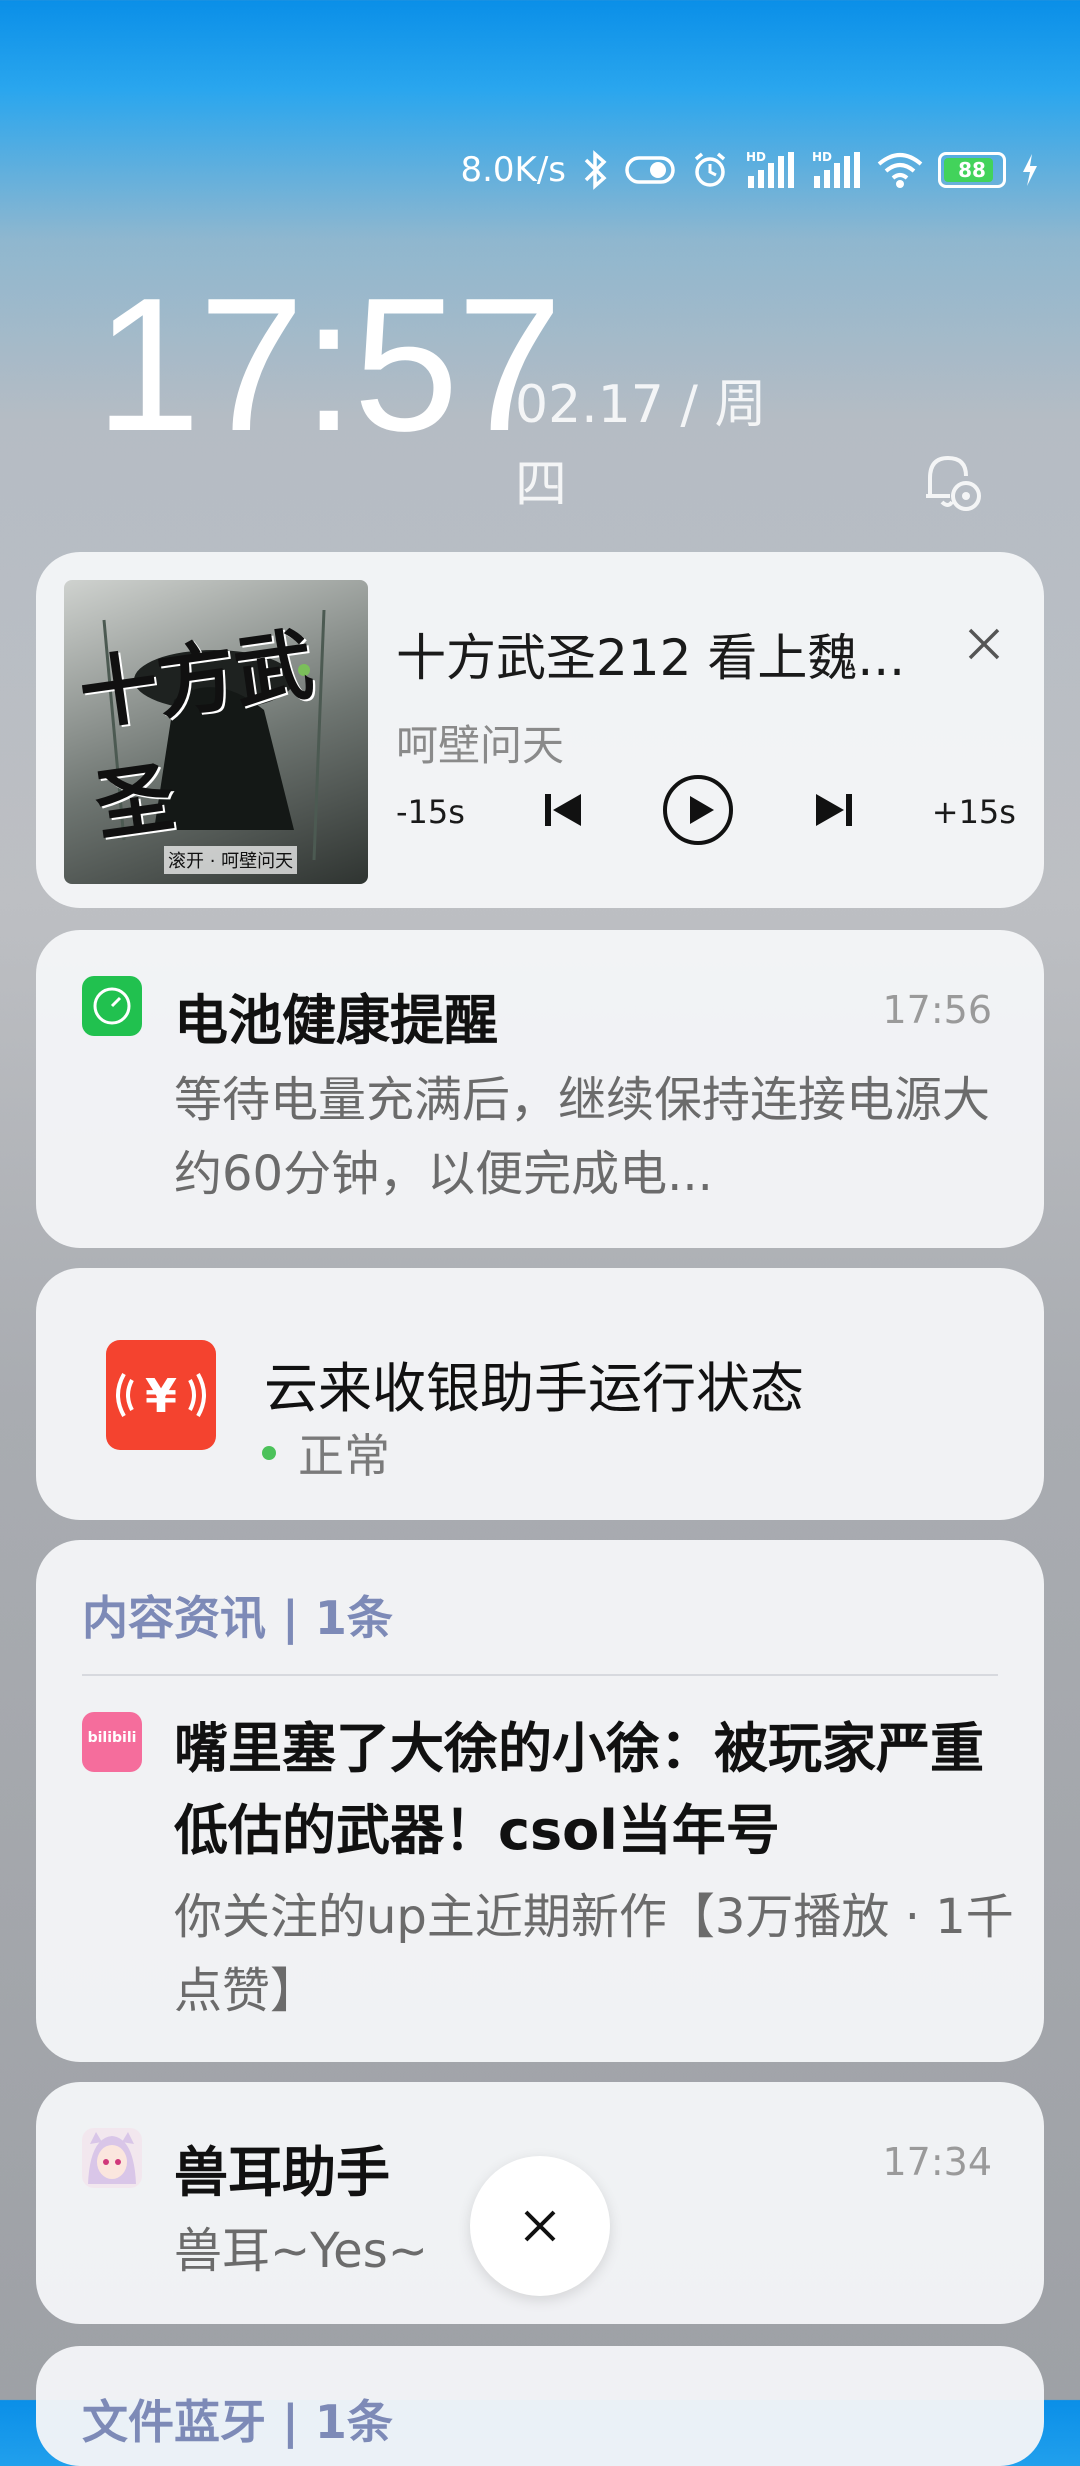  Describe the element at coordinates (834, 812) in the screenshot. I see `next-track-icon` at that location.